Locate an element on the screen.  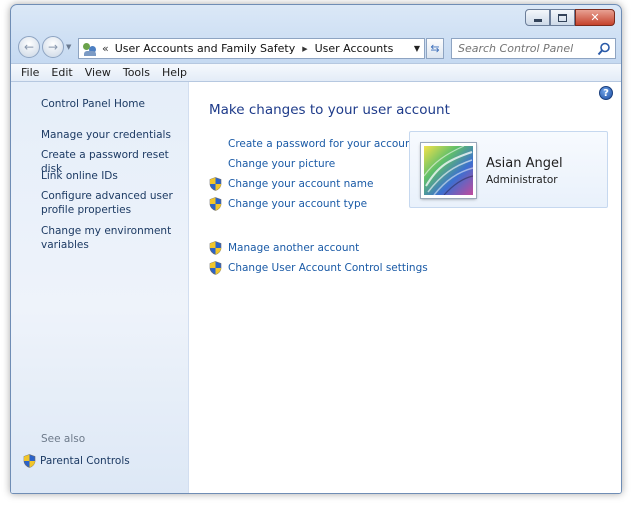
back-button: ← is located at coordinates (29, 47).